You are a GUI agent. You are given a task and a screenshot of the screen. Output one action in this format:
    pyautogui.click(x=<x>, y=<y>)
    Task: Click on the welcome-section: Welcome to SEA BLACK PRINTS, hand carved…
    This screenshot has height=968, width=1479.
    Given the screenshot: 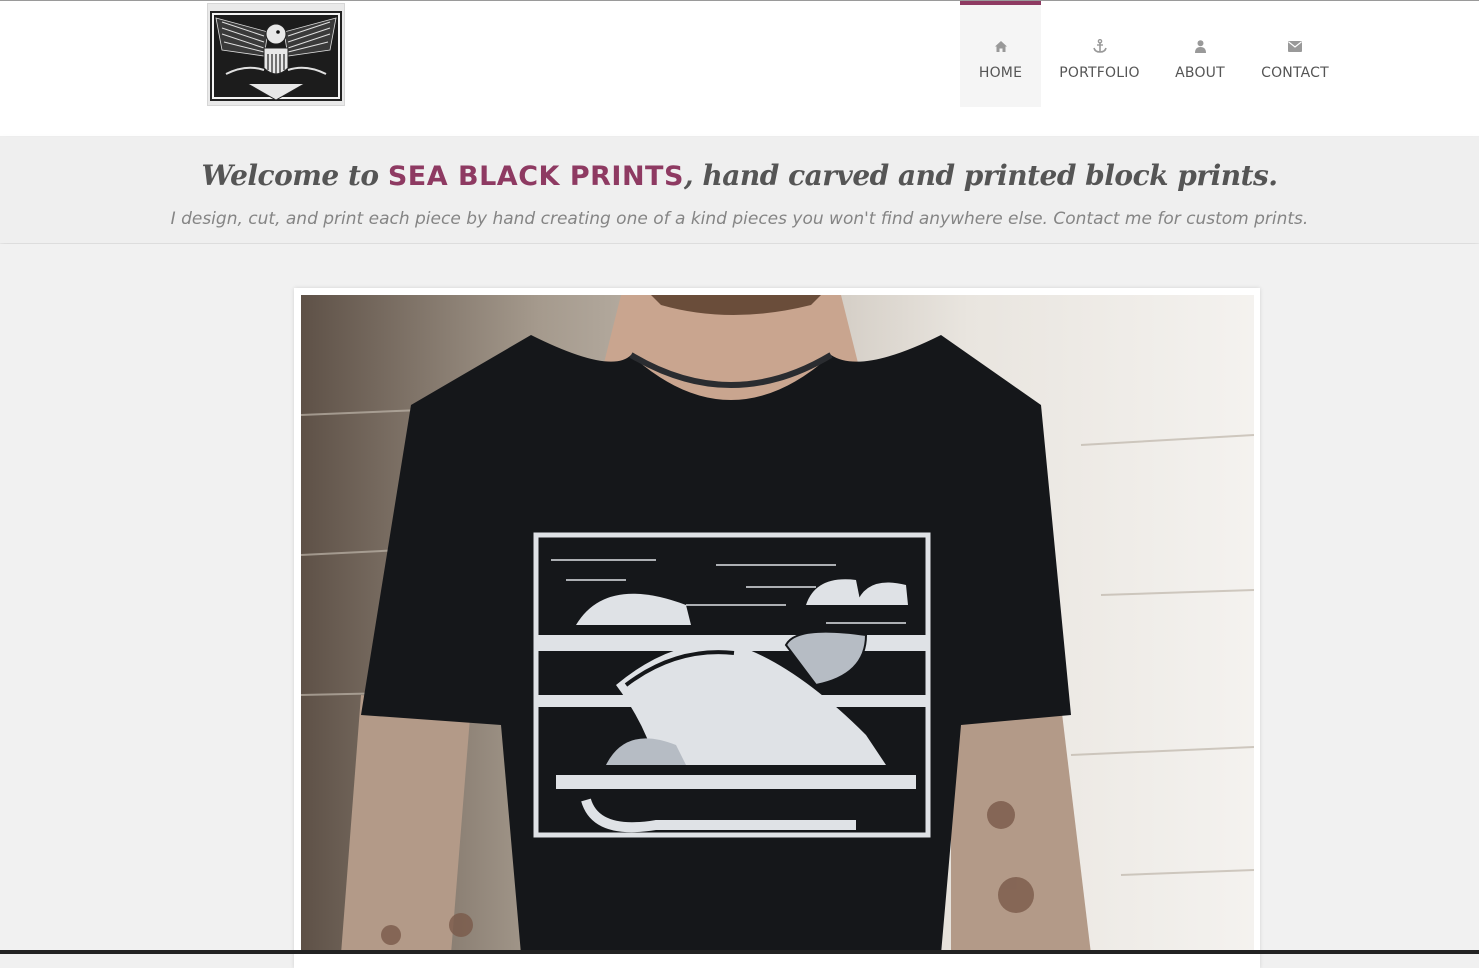 What is the action you would take?
    pyautogui.click(x=739, y=190)
    